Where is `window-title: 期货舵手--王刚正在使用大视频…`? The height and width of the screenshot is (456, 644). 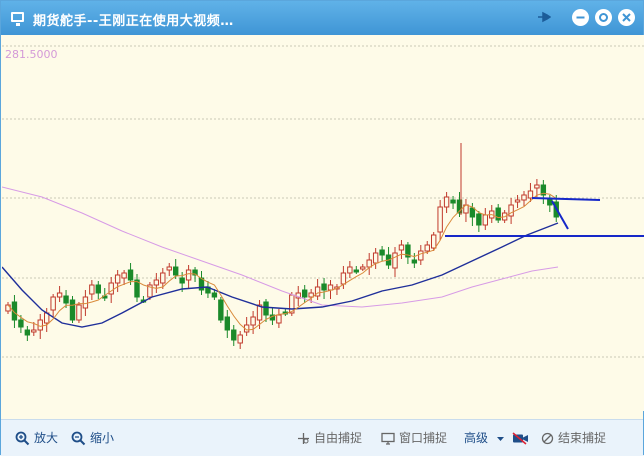
window-title: 期货舵手--王刚正在使用大视频… is located at coordinates (133, 21).